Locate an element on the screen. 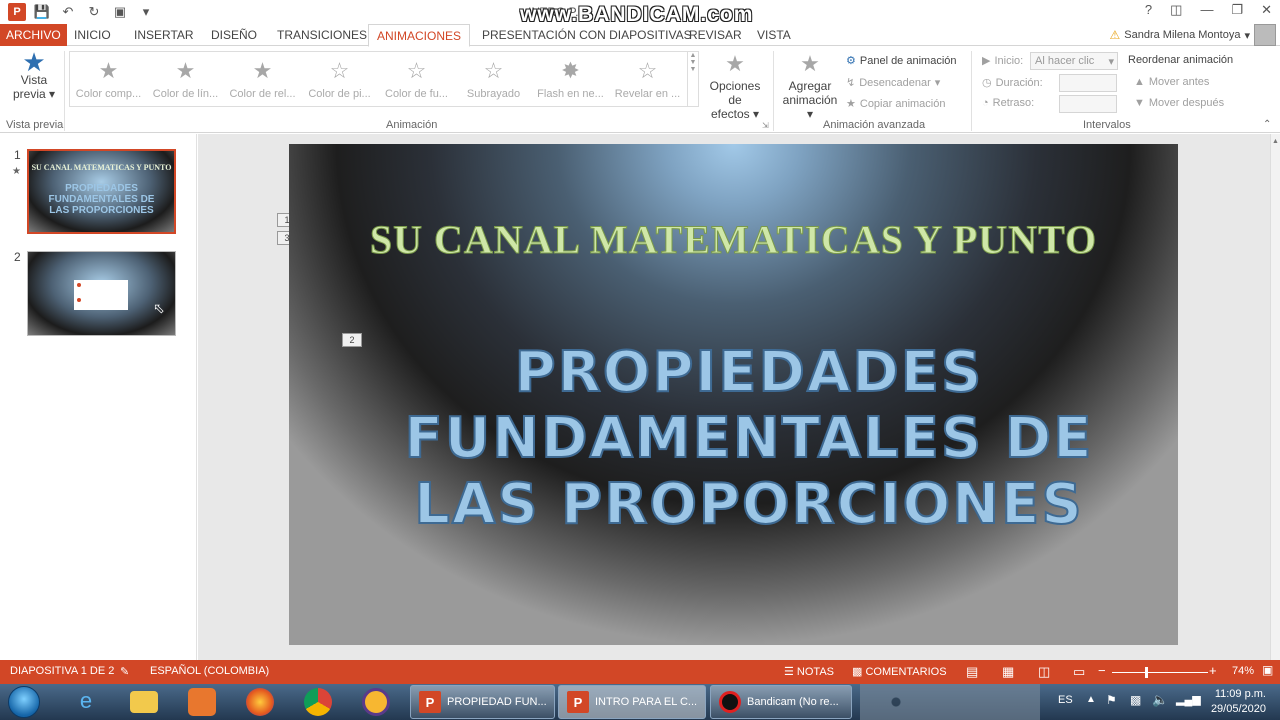 The height and width of the screenshot is (720, 1280). flag-icon: ⚑ is located at coordinates (1111, 700).